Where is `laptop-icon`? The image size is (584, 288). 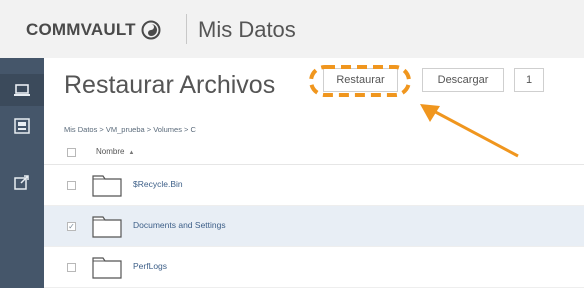
laptop-icon is located at coordinates (22, 90).